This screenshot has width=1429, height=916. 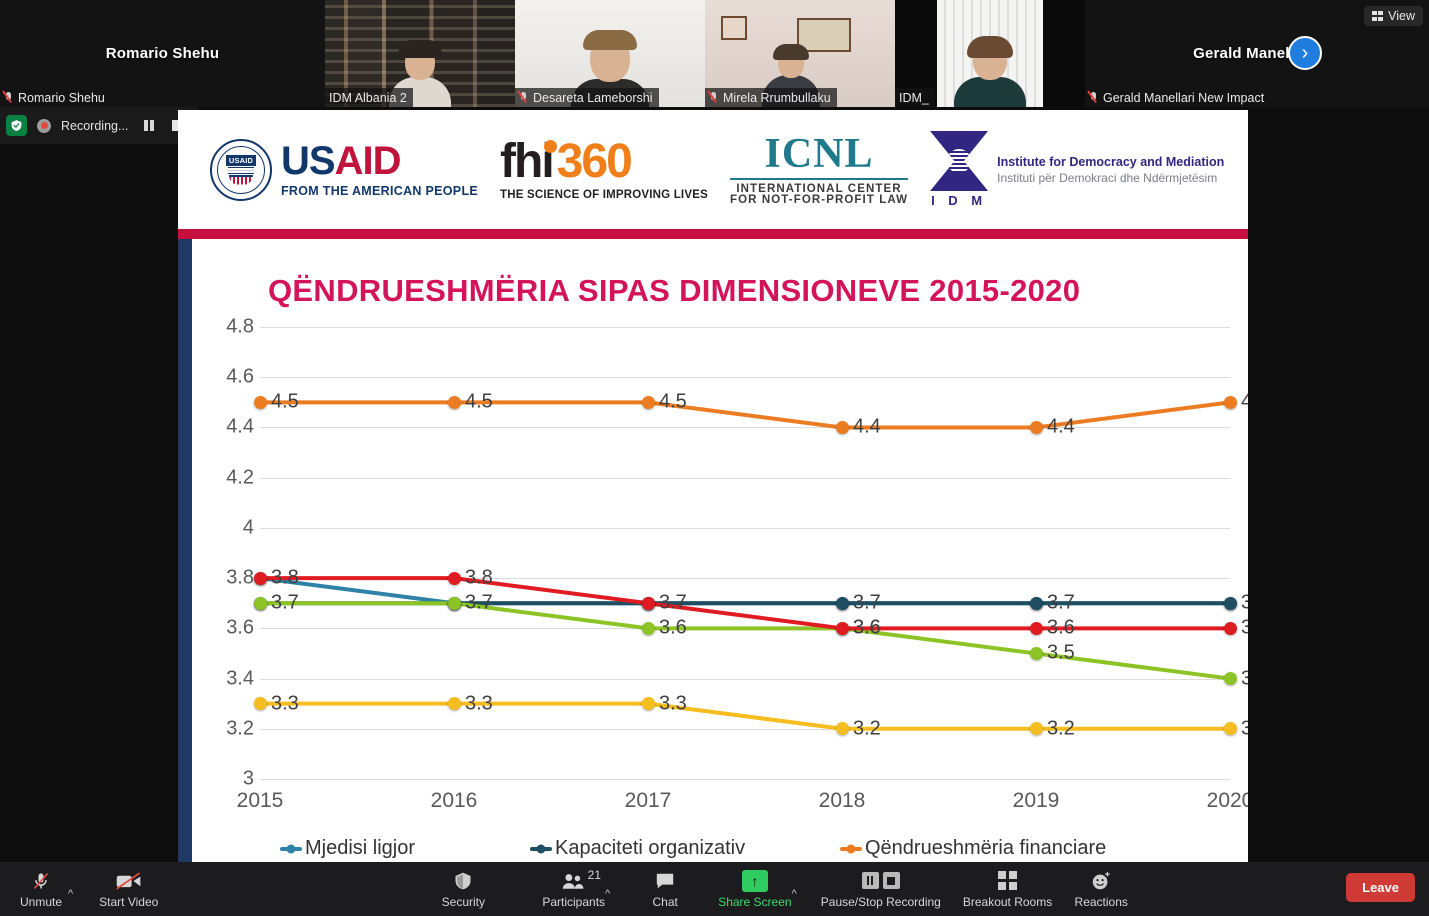 I want to click on legend-item-mjedisi-ligjor: Mjedisi ligjor, so click(x=405, y=848).